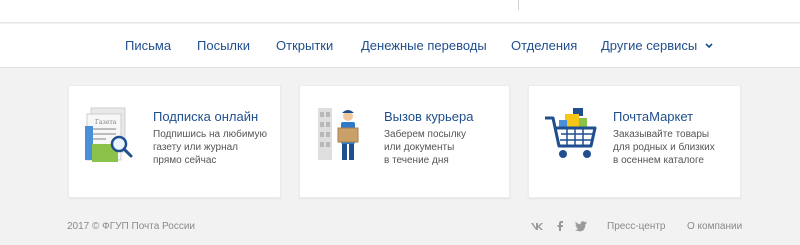 The image size is (800, 245). Describe the element at coordinates (205, 116) in the screenshot. I see `card-title: Подписка онлайн` at that location.